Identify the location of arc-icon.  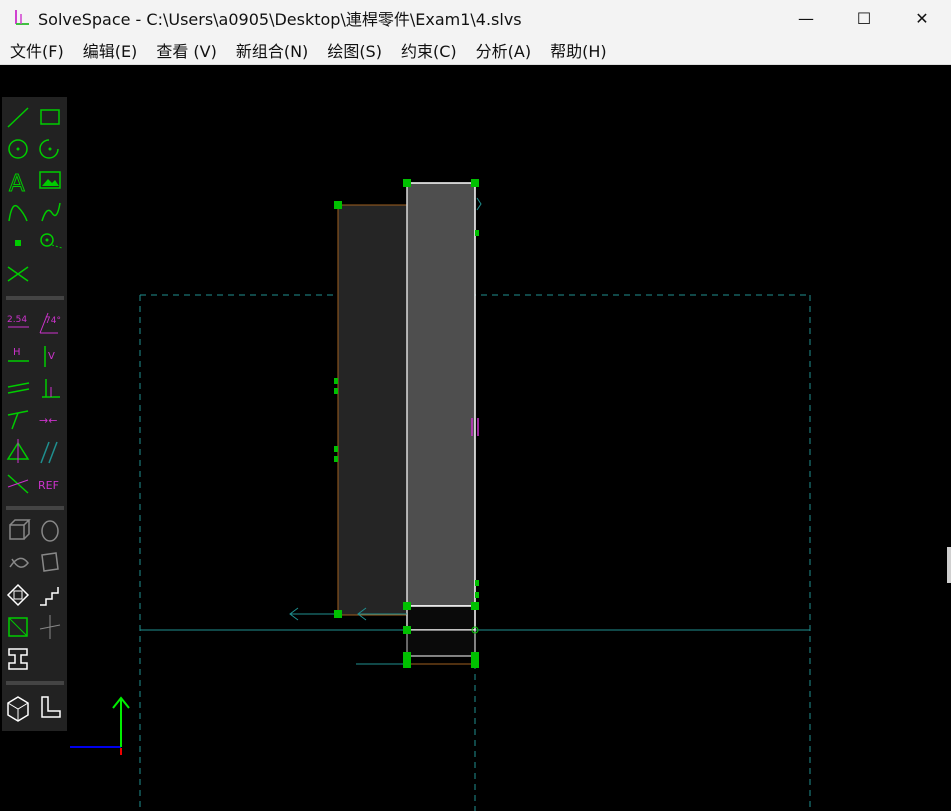
(49, 149).